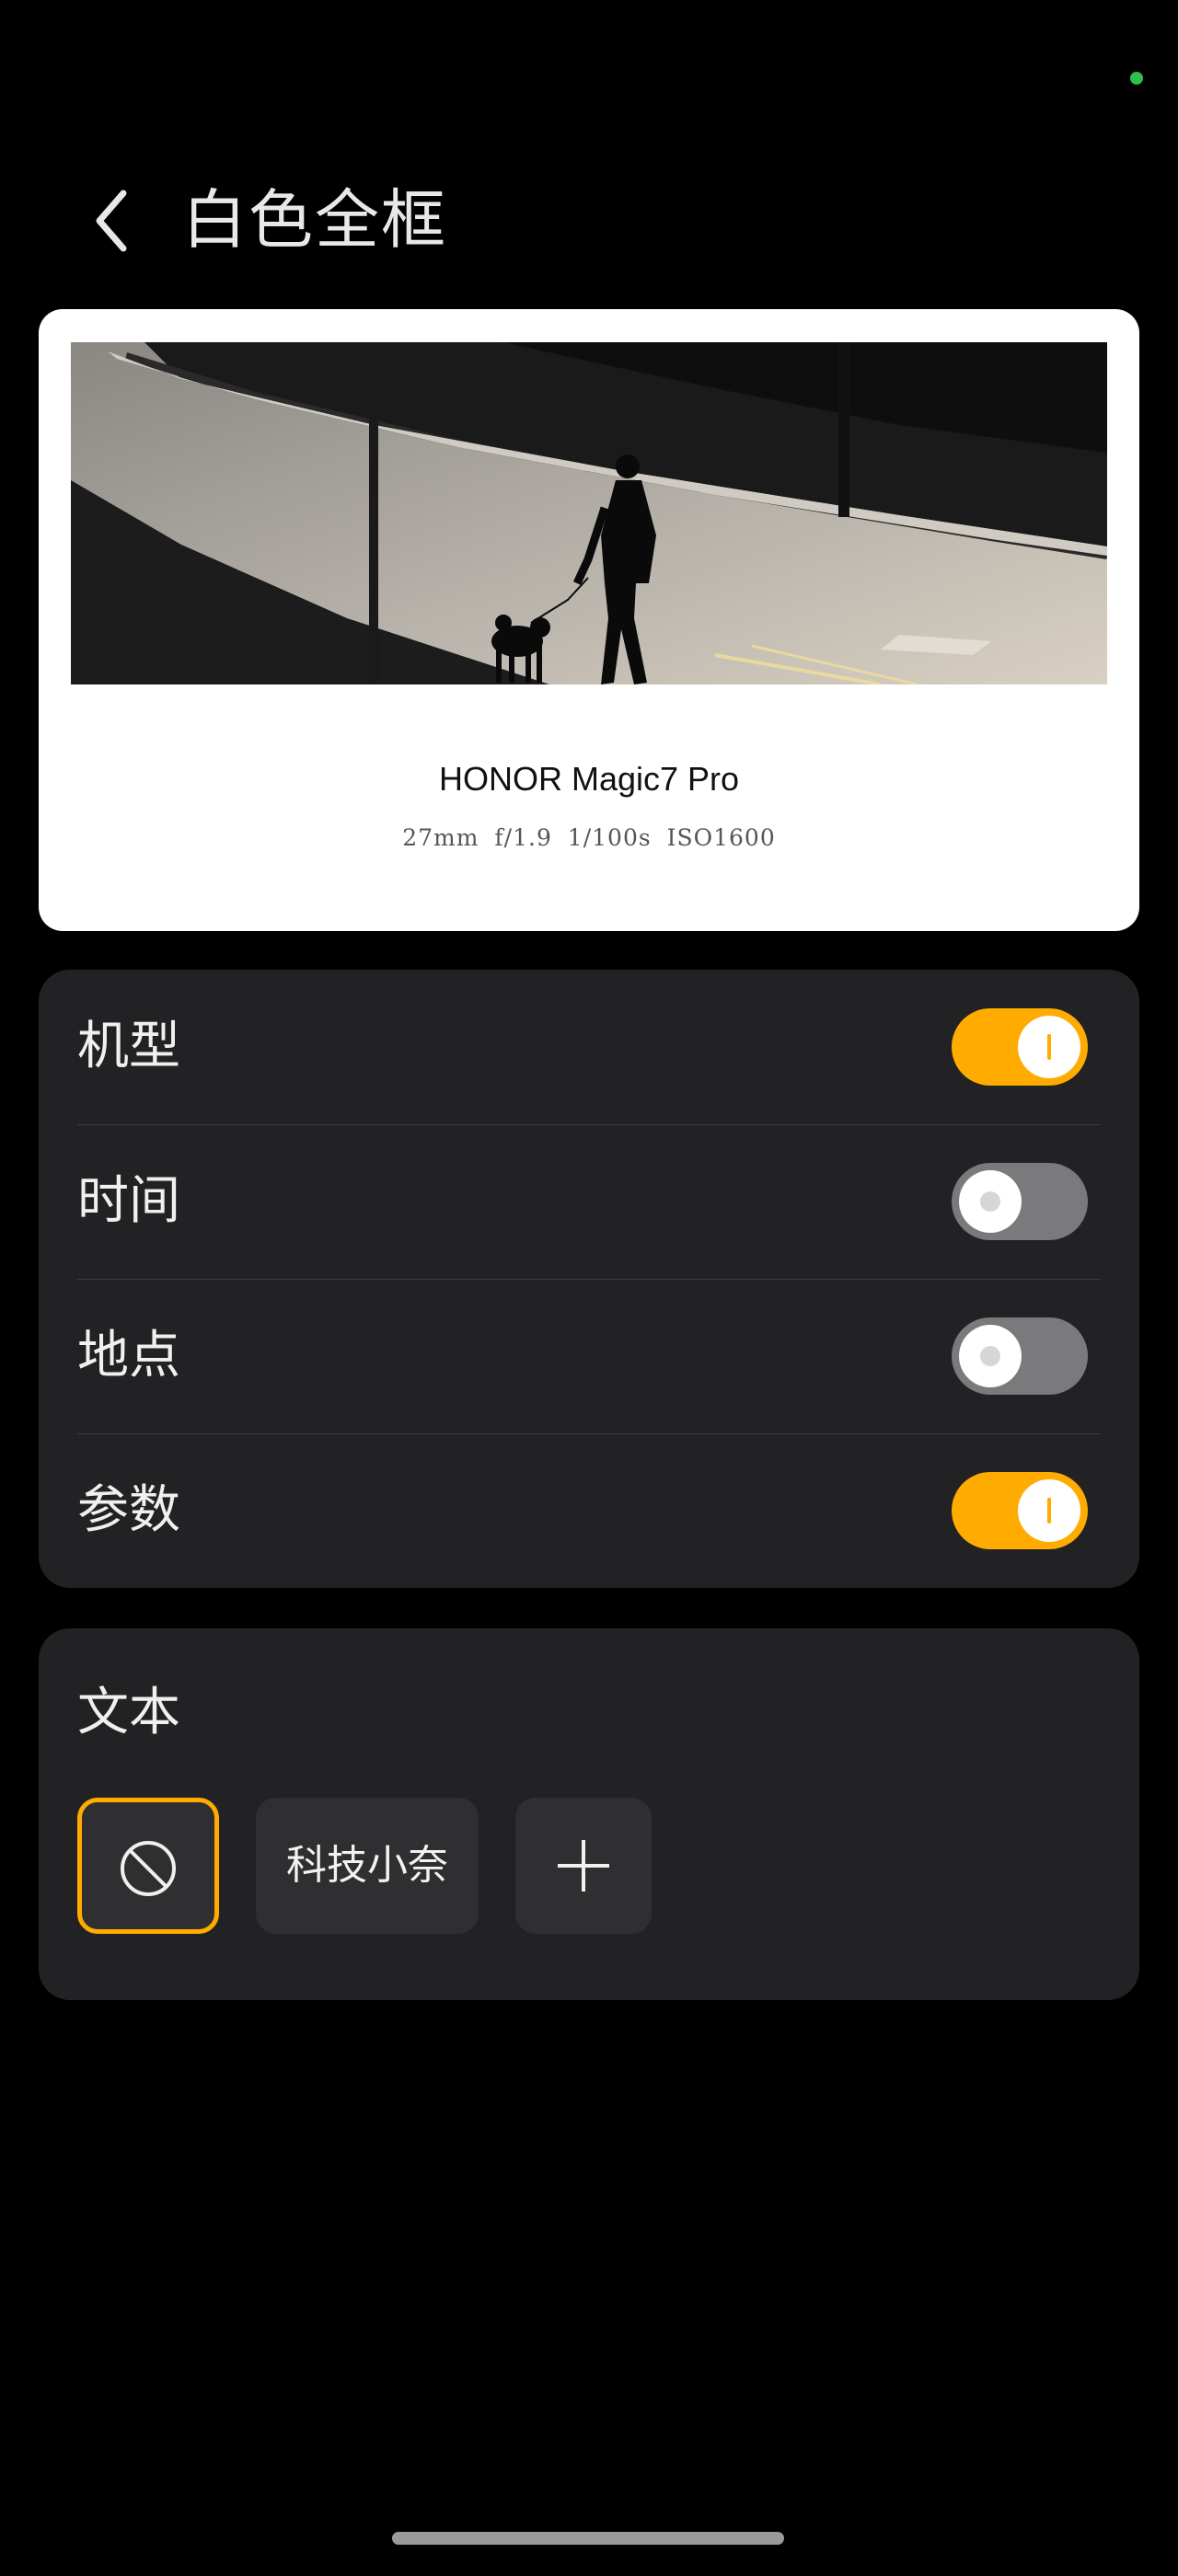 The image size is (1178, 2576). What do you see at coordinates (1136, 78) in the screenshot?
I see `status-indicator-dot` at bounding box center [1136, 78].